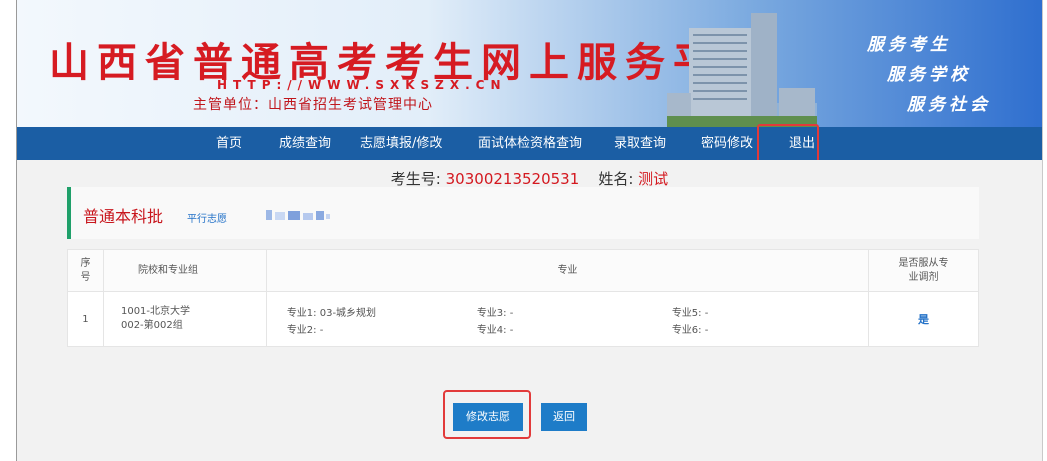 The height and width of the screenshot is (461, 1047). What do you see at coordinates (949, 105) in the screenshot?
I see `slogan-serve-society: 服务社会` at bounding box center [949, 105].